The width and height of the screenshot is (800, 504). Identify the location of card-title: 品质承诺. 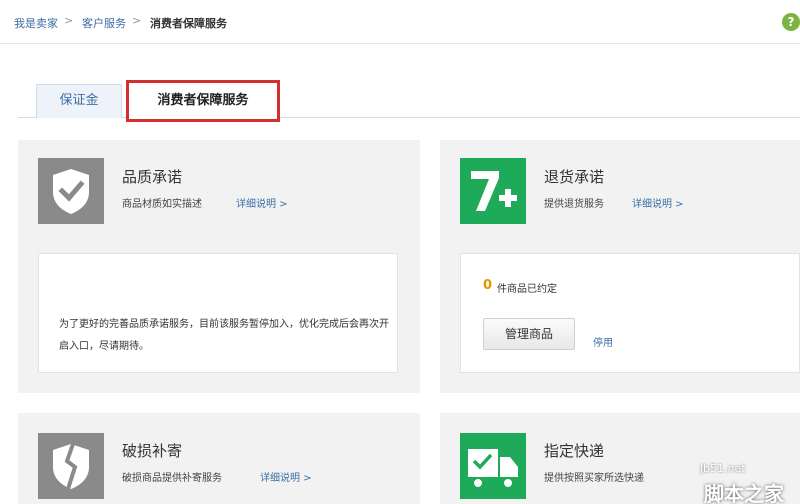
(152, 177).